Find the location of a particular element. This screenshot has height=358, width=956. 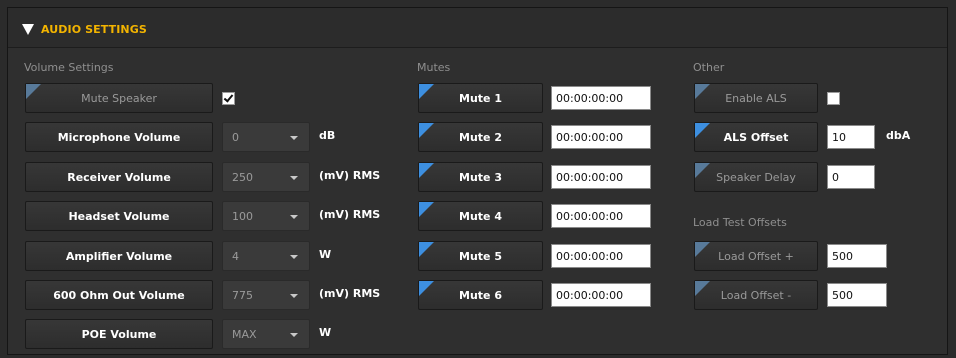

mute-6-button: Mute 6 is located at coordinates (480, 295).